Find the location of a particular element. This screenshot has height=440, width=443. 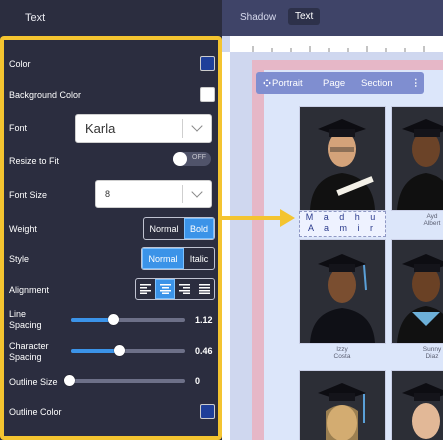

page-toolbar: Portrait Page Section ⋮ is located at coordinates (340, 83).